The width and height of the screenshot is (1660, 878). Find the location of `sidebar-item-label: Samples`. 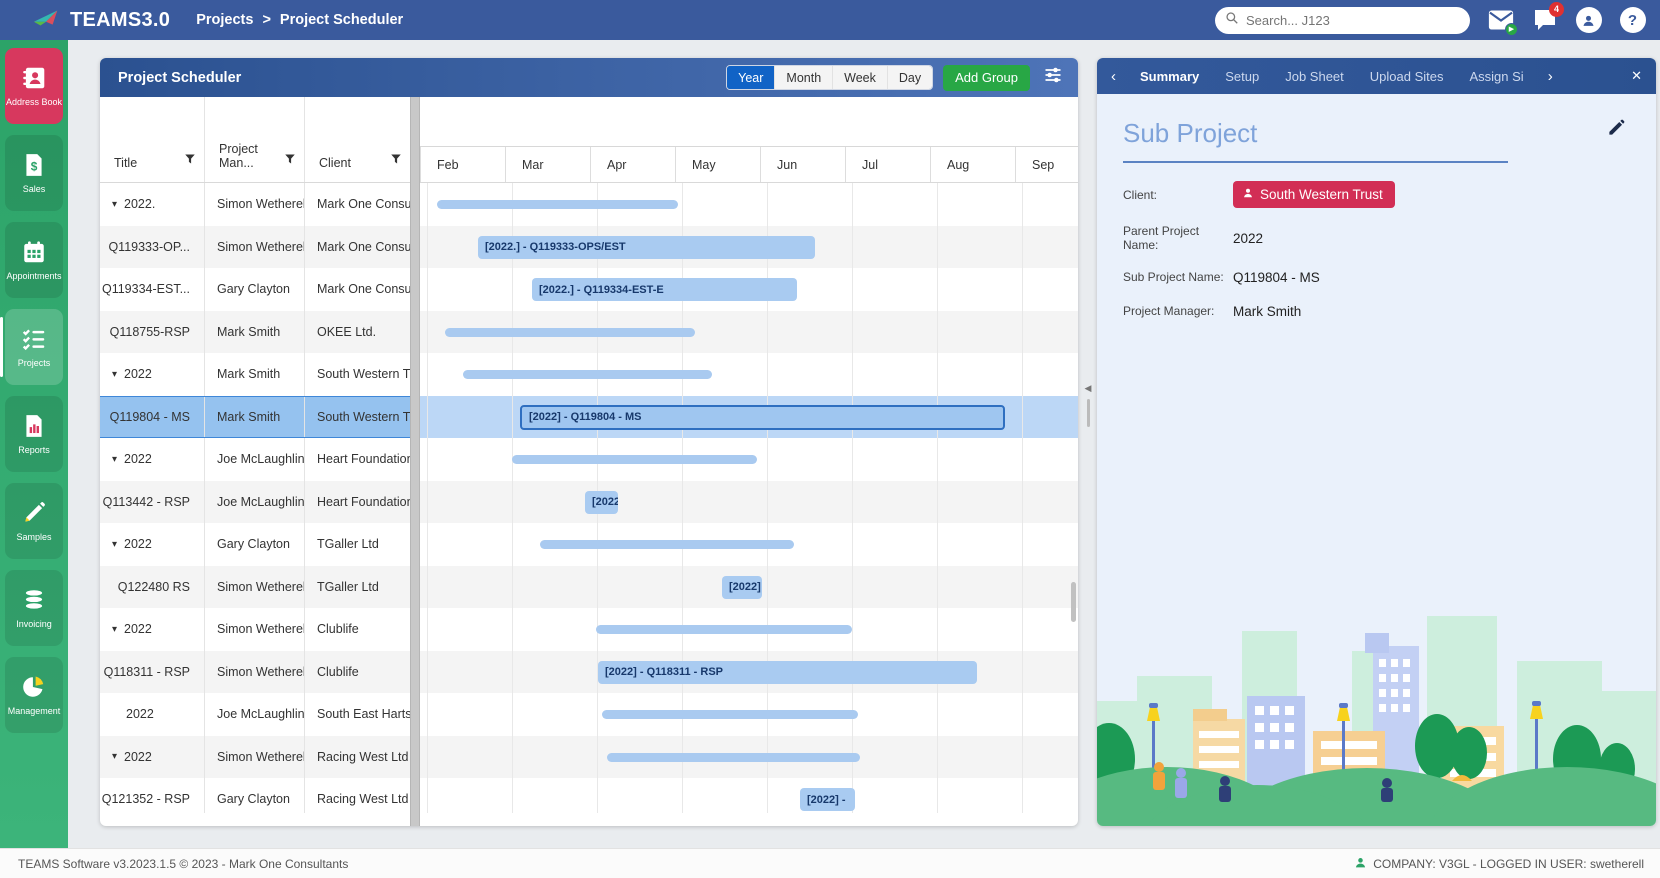

sidebar-item-label: Samples is located at coordinates (34, 537).